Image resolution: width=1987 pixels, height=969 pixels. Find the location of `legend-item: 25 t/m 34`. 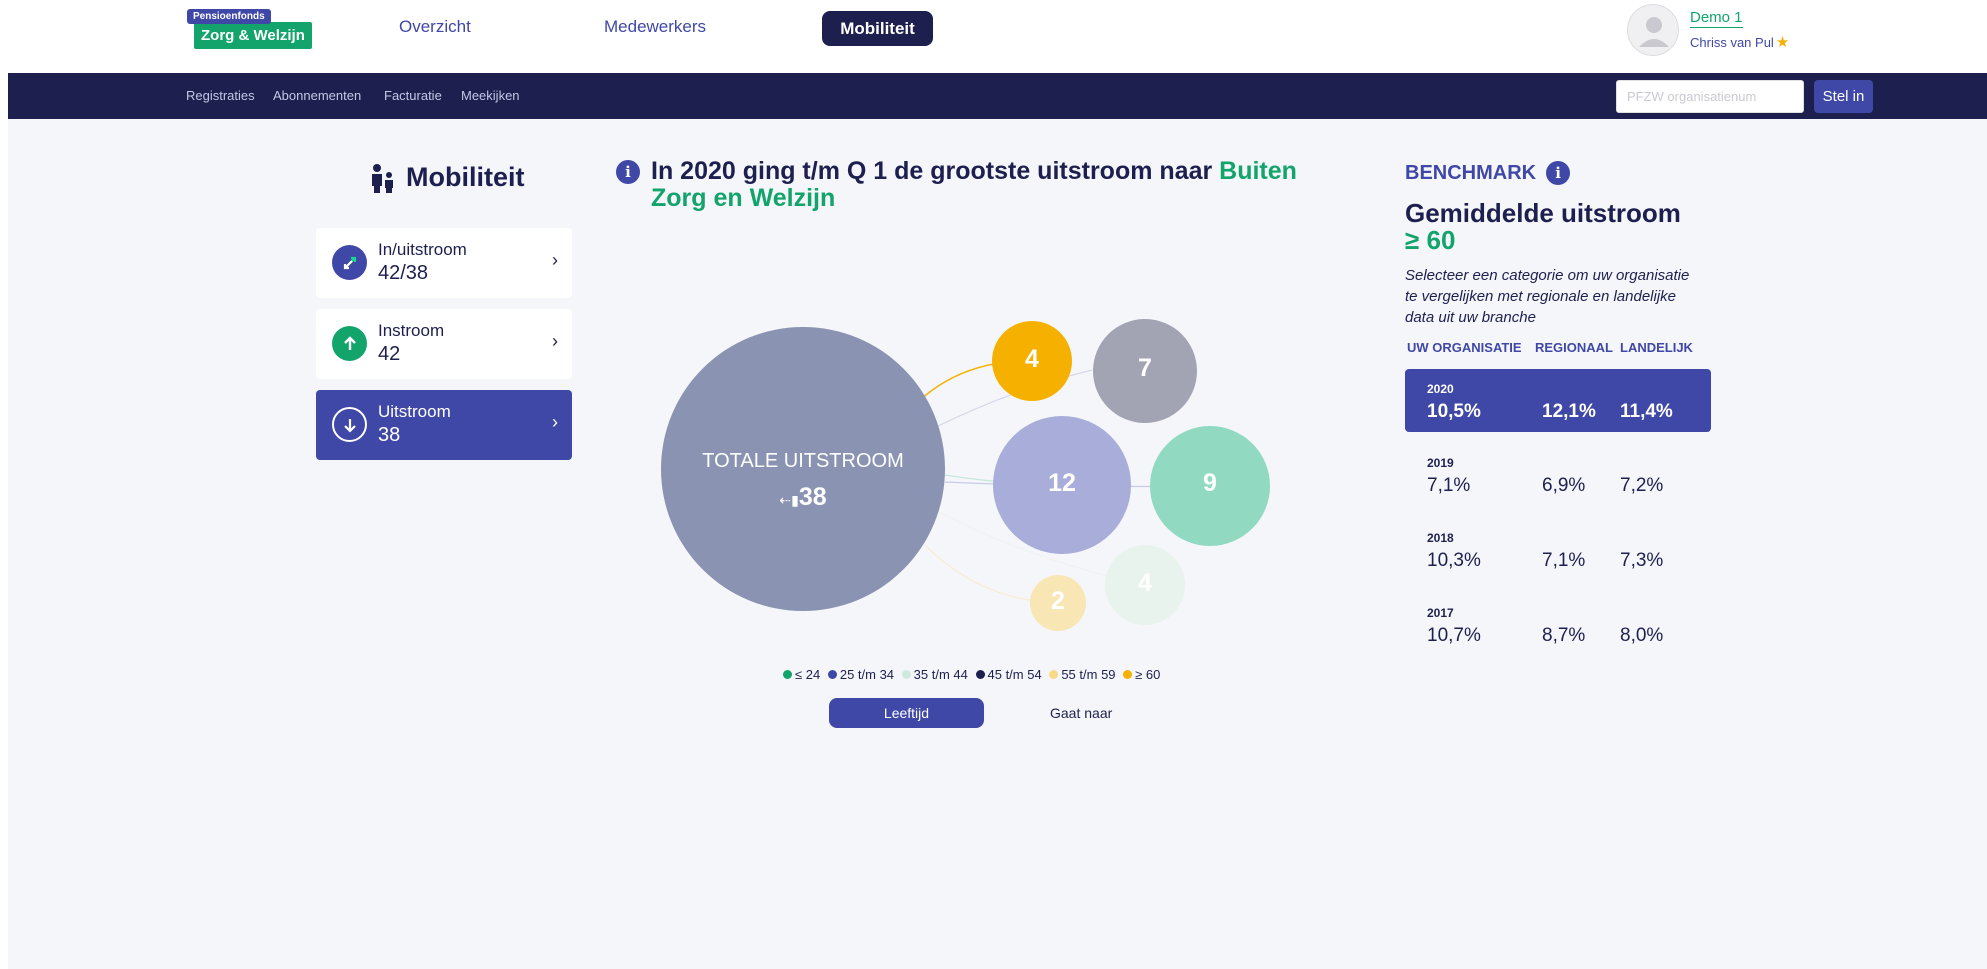

legend-item: 25 t/m 34 is located at coordinates (861, 674).